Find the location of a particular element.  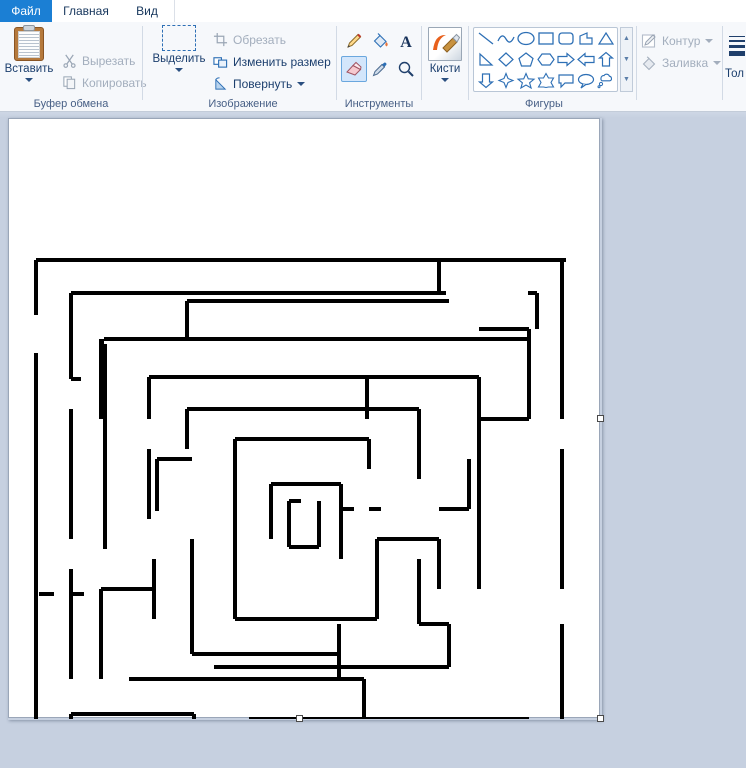

brushes-label: Кисти is located at coordinates (445, 69).